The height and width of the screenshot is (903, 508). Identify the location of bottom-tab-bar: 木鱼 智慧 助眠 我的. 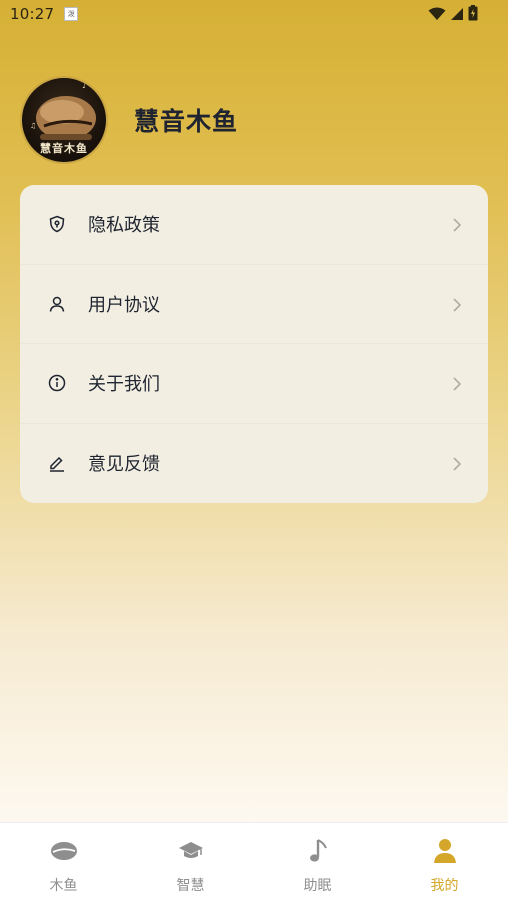
(254, 862).